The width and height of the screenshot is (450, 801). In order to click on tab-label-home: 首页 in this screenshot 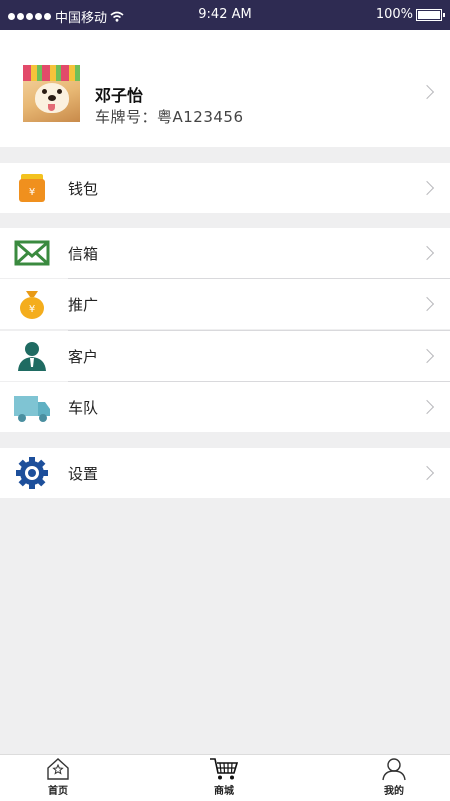, I will do `click(58, 791)`.